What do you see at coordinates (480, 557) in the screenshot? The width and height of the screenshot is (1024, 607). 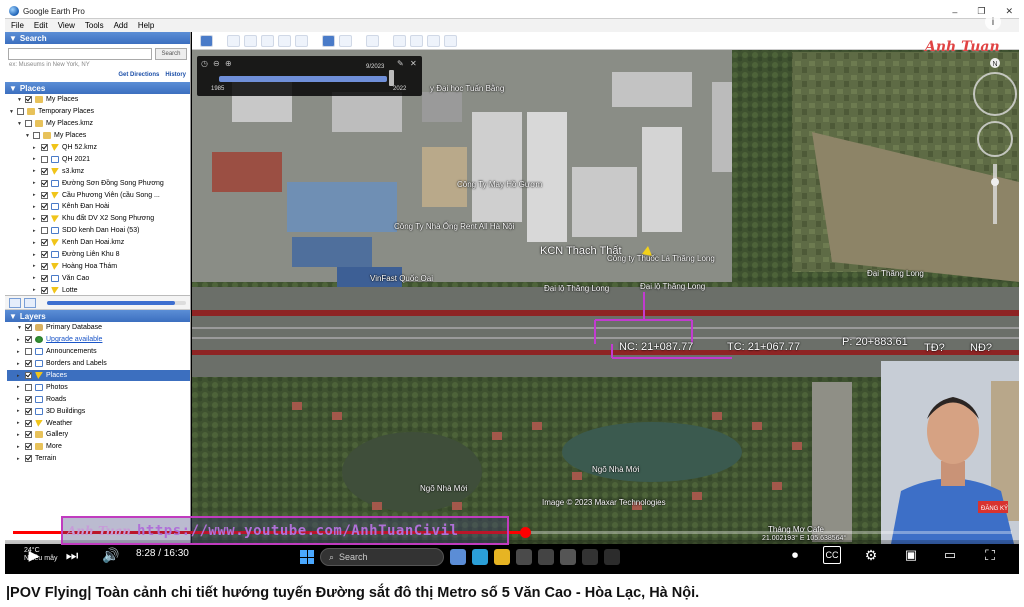 I see `edge-icon` at bounding box center [480, 557].